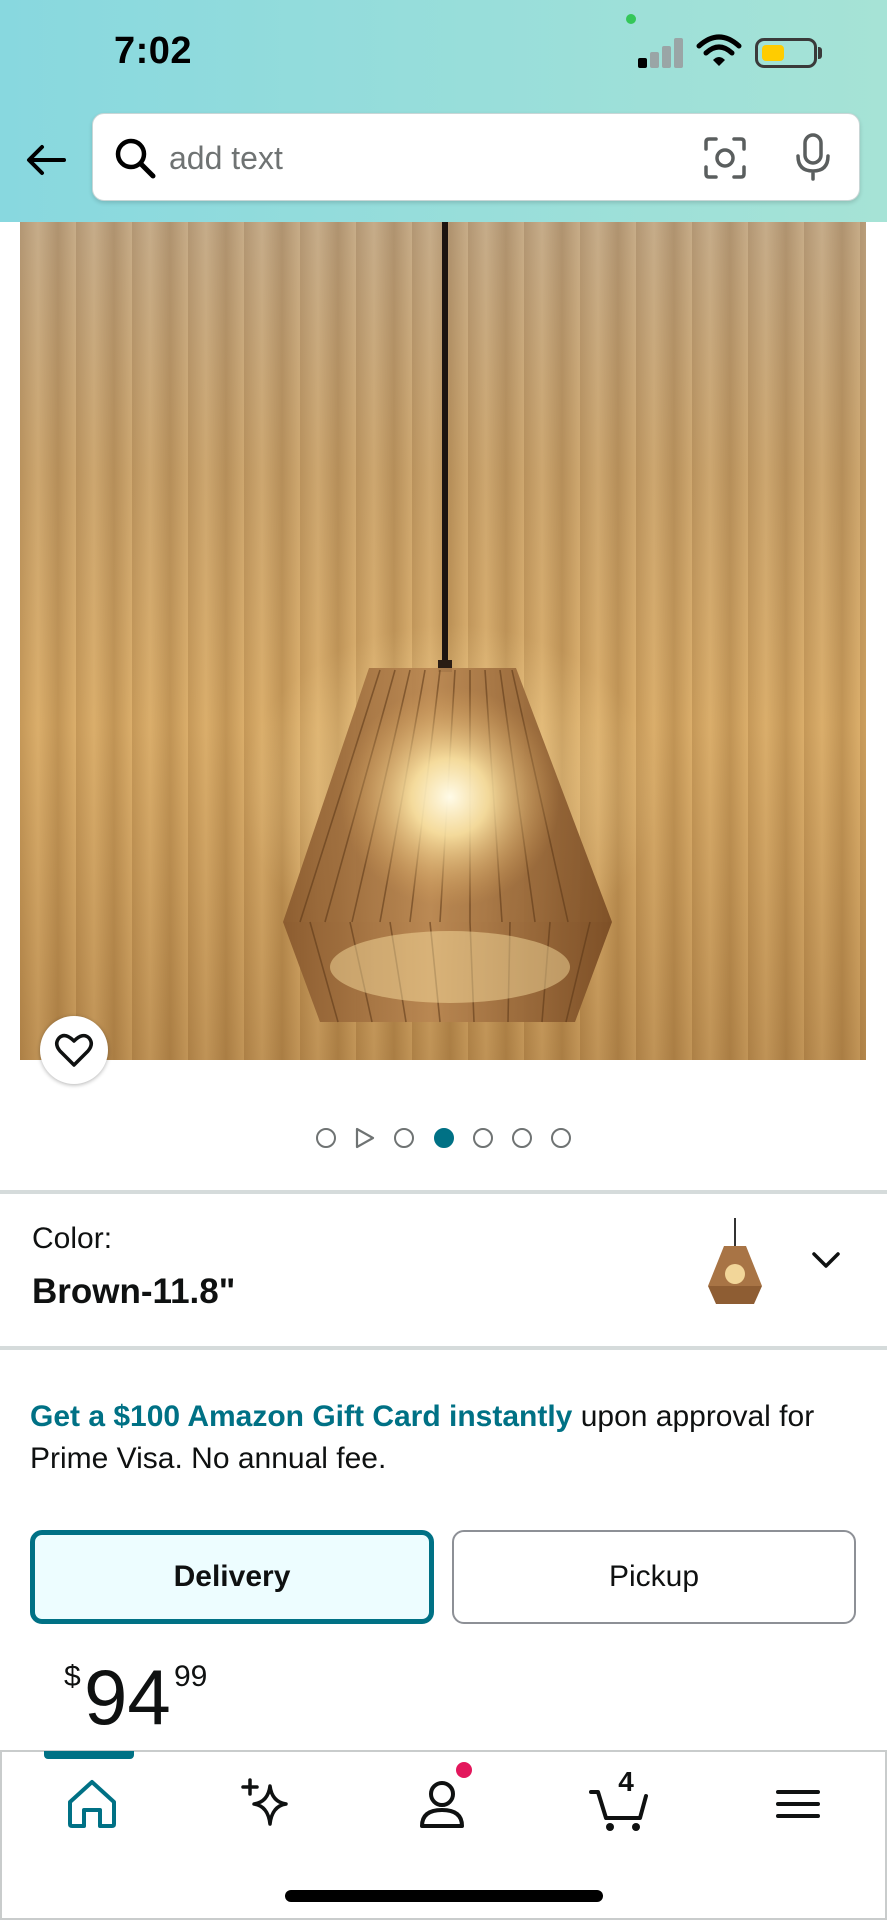  I want to click on price-currency-symbol: $, so click(72, 1676).